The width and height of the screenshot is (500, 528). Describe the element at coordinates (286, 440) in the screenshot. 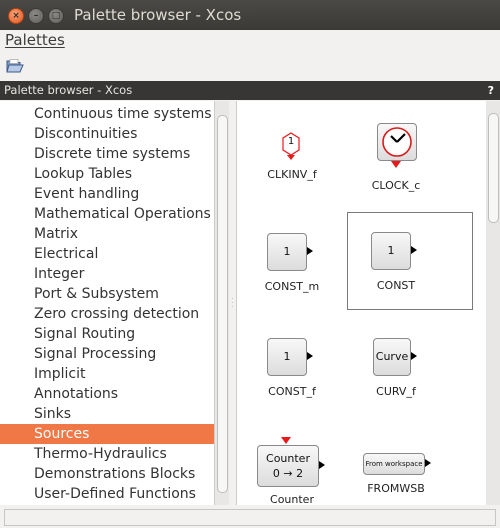

I see `event-input-port-icon` at that location.